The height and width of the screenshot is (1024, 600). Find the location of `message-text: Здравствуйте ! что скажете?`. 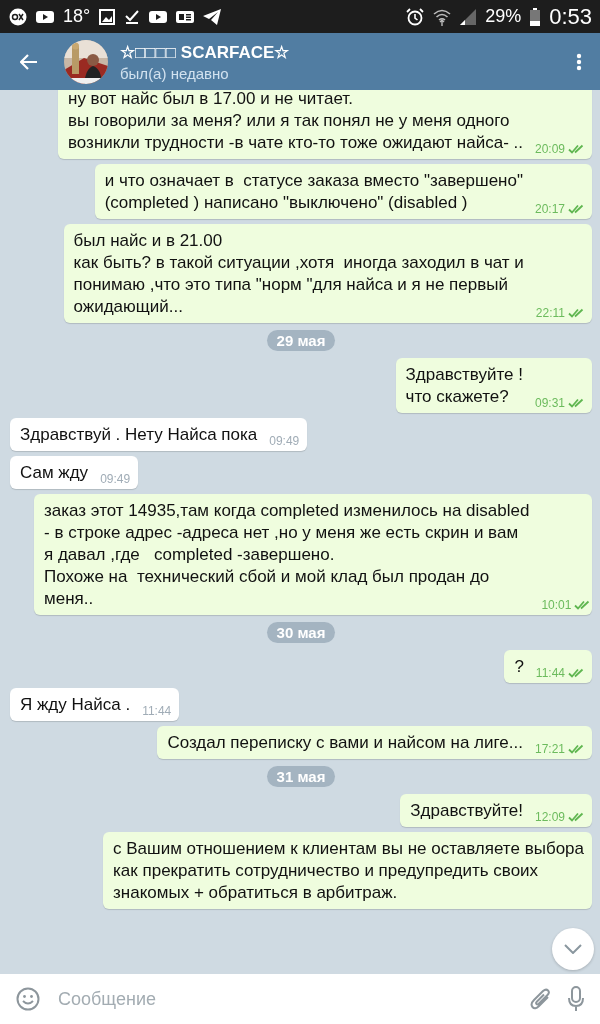

message-text: Здравствуйте ! что скажете? is located at coordinates (464, 386).